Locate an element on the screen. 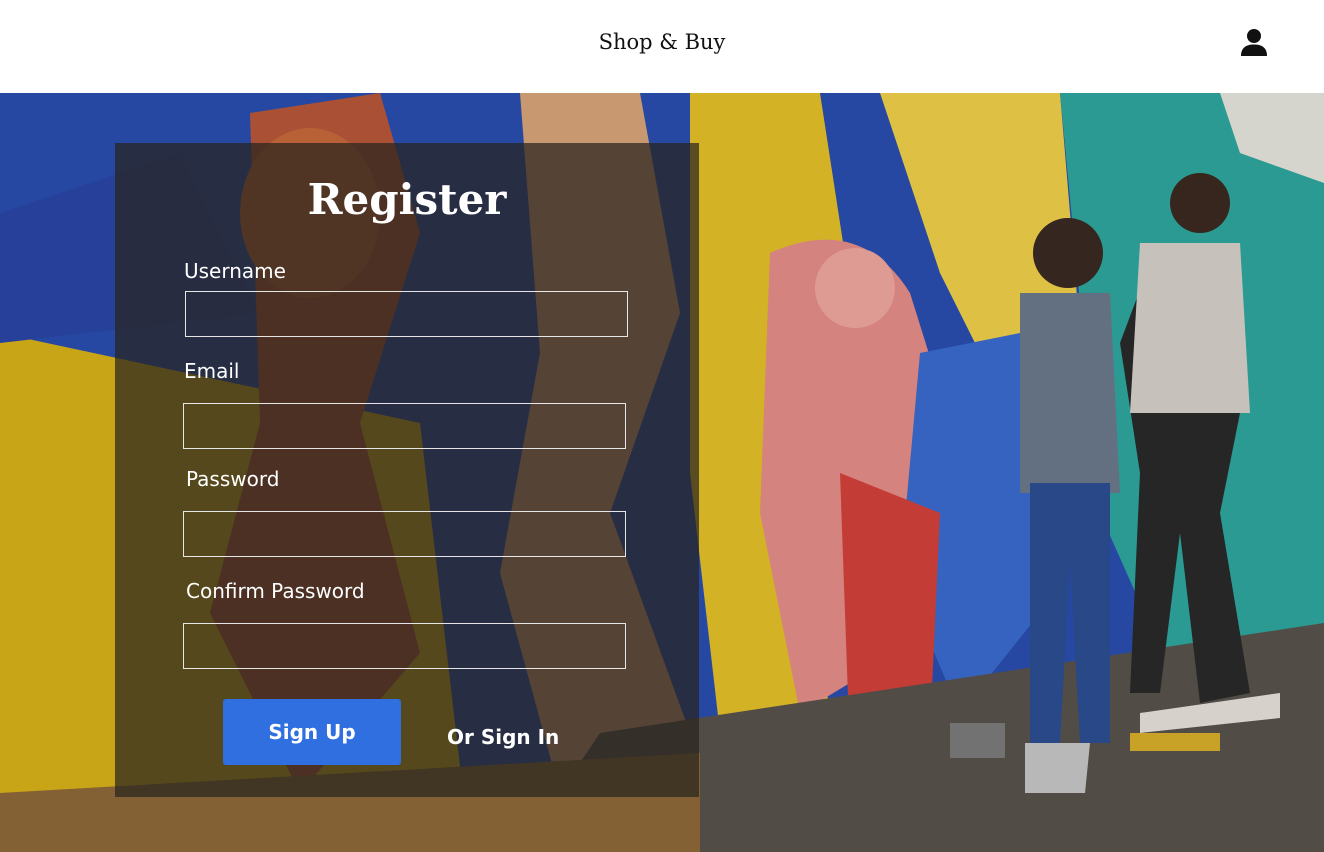 This screenshot has width=1324, height=852. sign-in-link: Or Sign In is located at coordinates (503, 737).